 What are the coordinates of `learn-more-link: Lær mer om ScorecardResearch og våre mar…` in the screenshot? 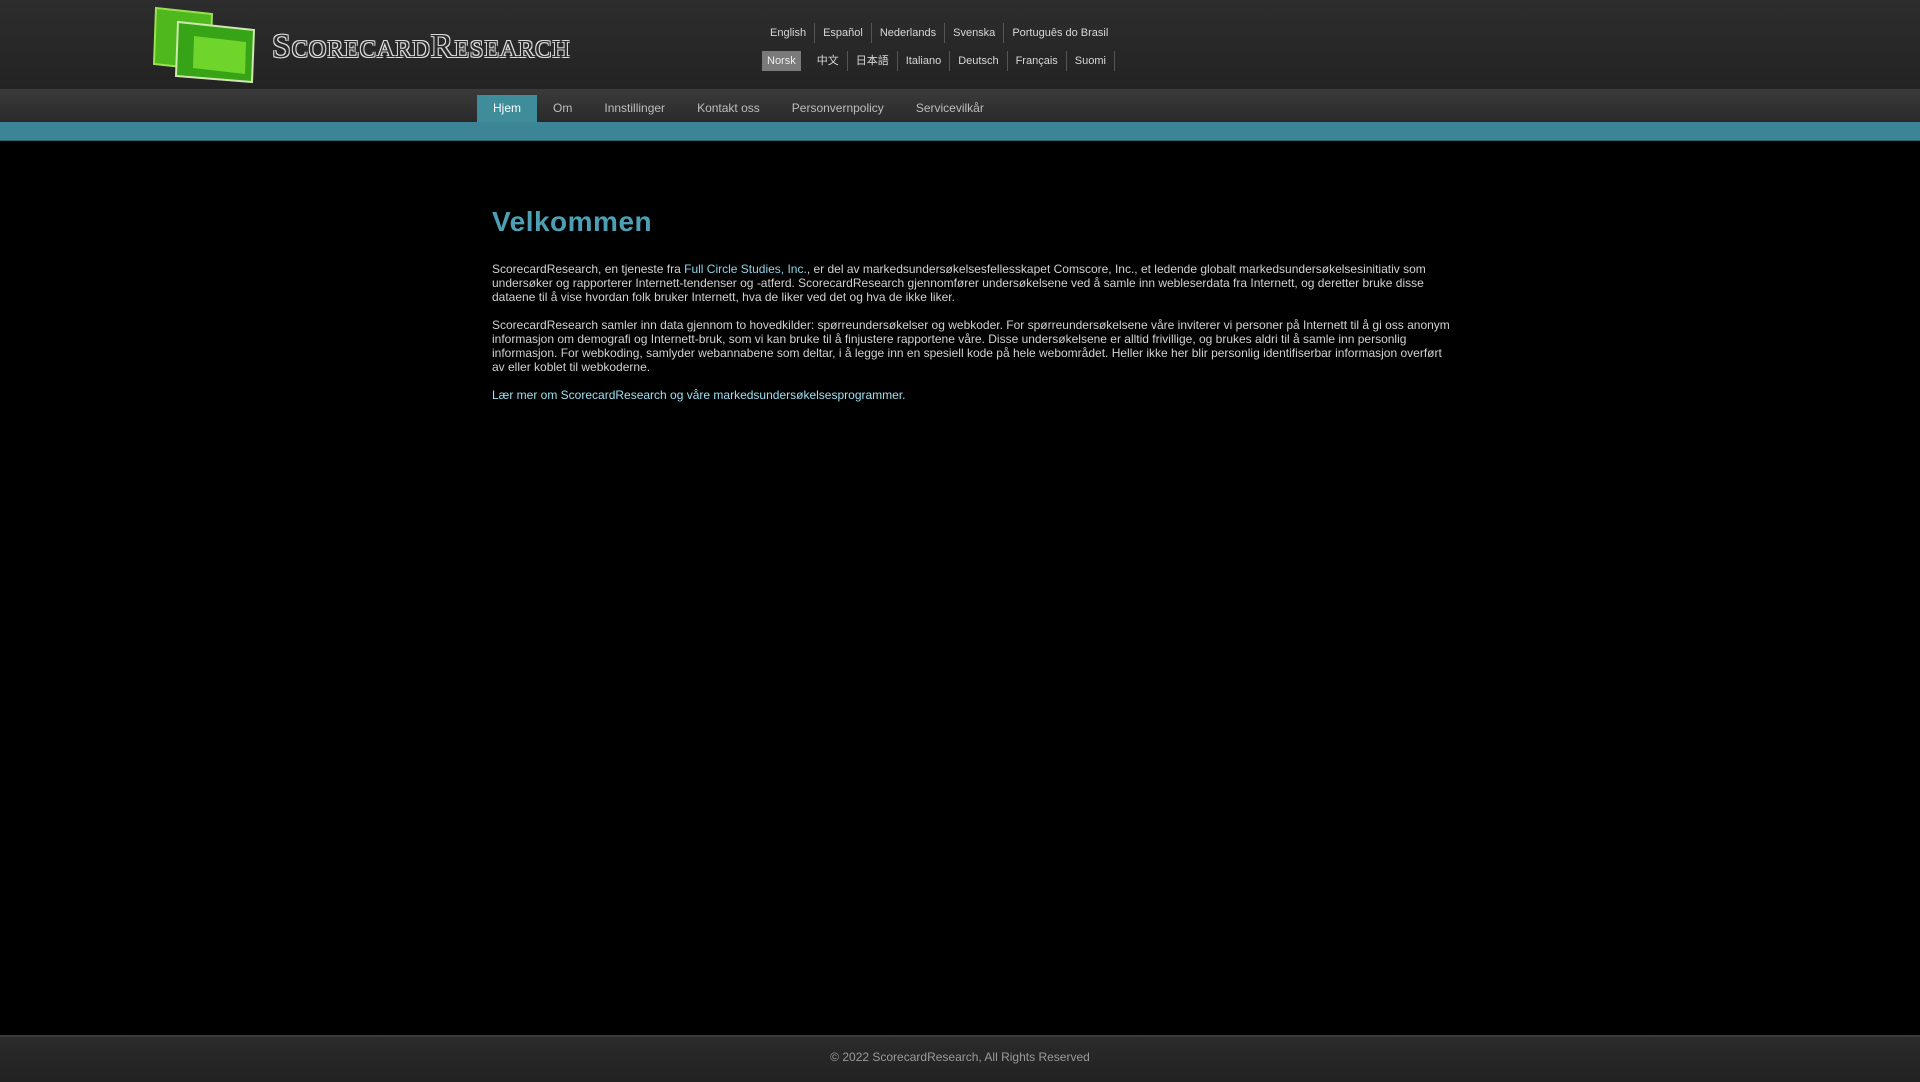 It's located at (699, 395).